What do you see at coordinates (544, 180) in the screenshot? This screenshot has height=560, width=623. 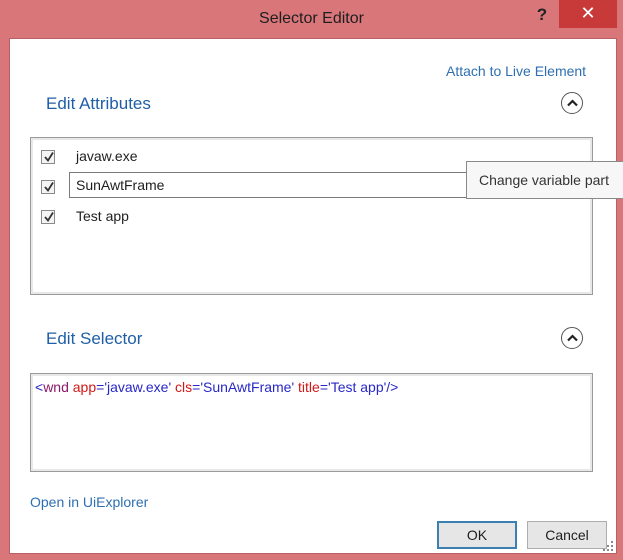 I see `change-variable-part-tooltip: Change variable part` at bounding box center [544, 180].